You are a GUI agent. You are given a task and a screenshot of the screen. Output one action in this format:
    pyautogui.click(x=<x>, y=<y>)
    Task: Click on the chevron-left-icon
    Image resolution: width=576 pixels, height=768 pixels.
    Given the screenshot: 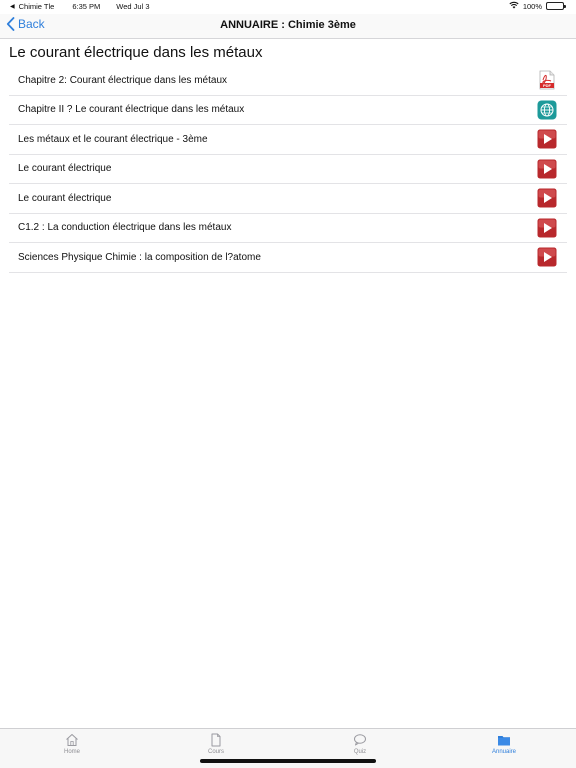 What is the action you would take?
    pyautogui.click(x=10, y=24)
    